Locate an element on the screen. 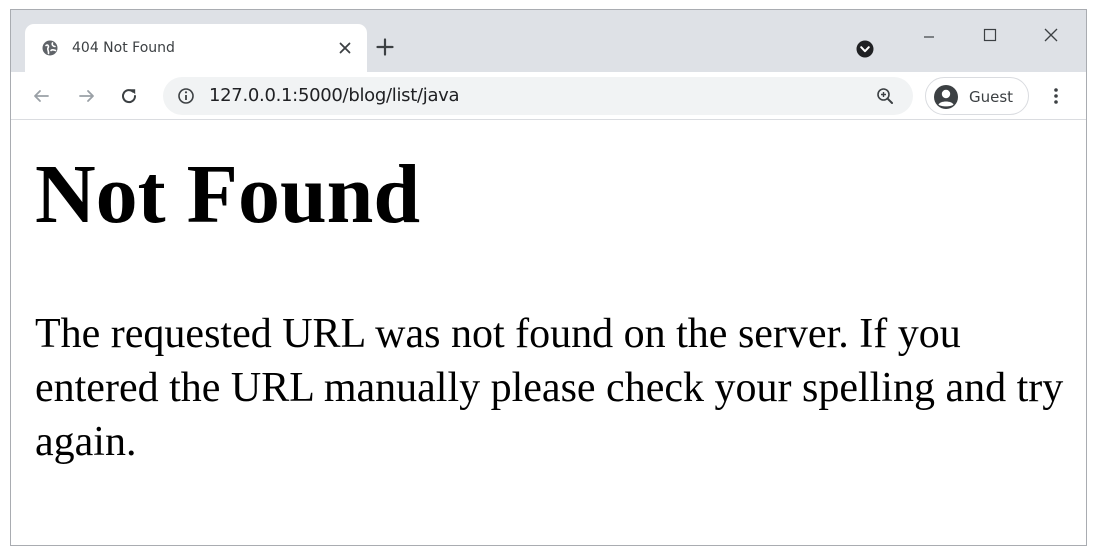 The image size is (1100, 557). tab-strip: 404 Not Found is located at coordinates (548, 41).